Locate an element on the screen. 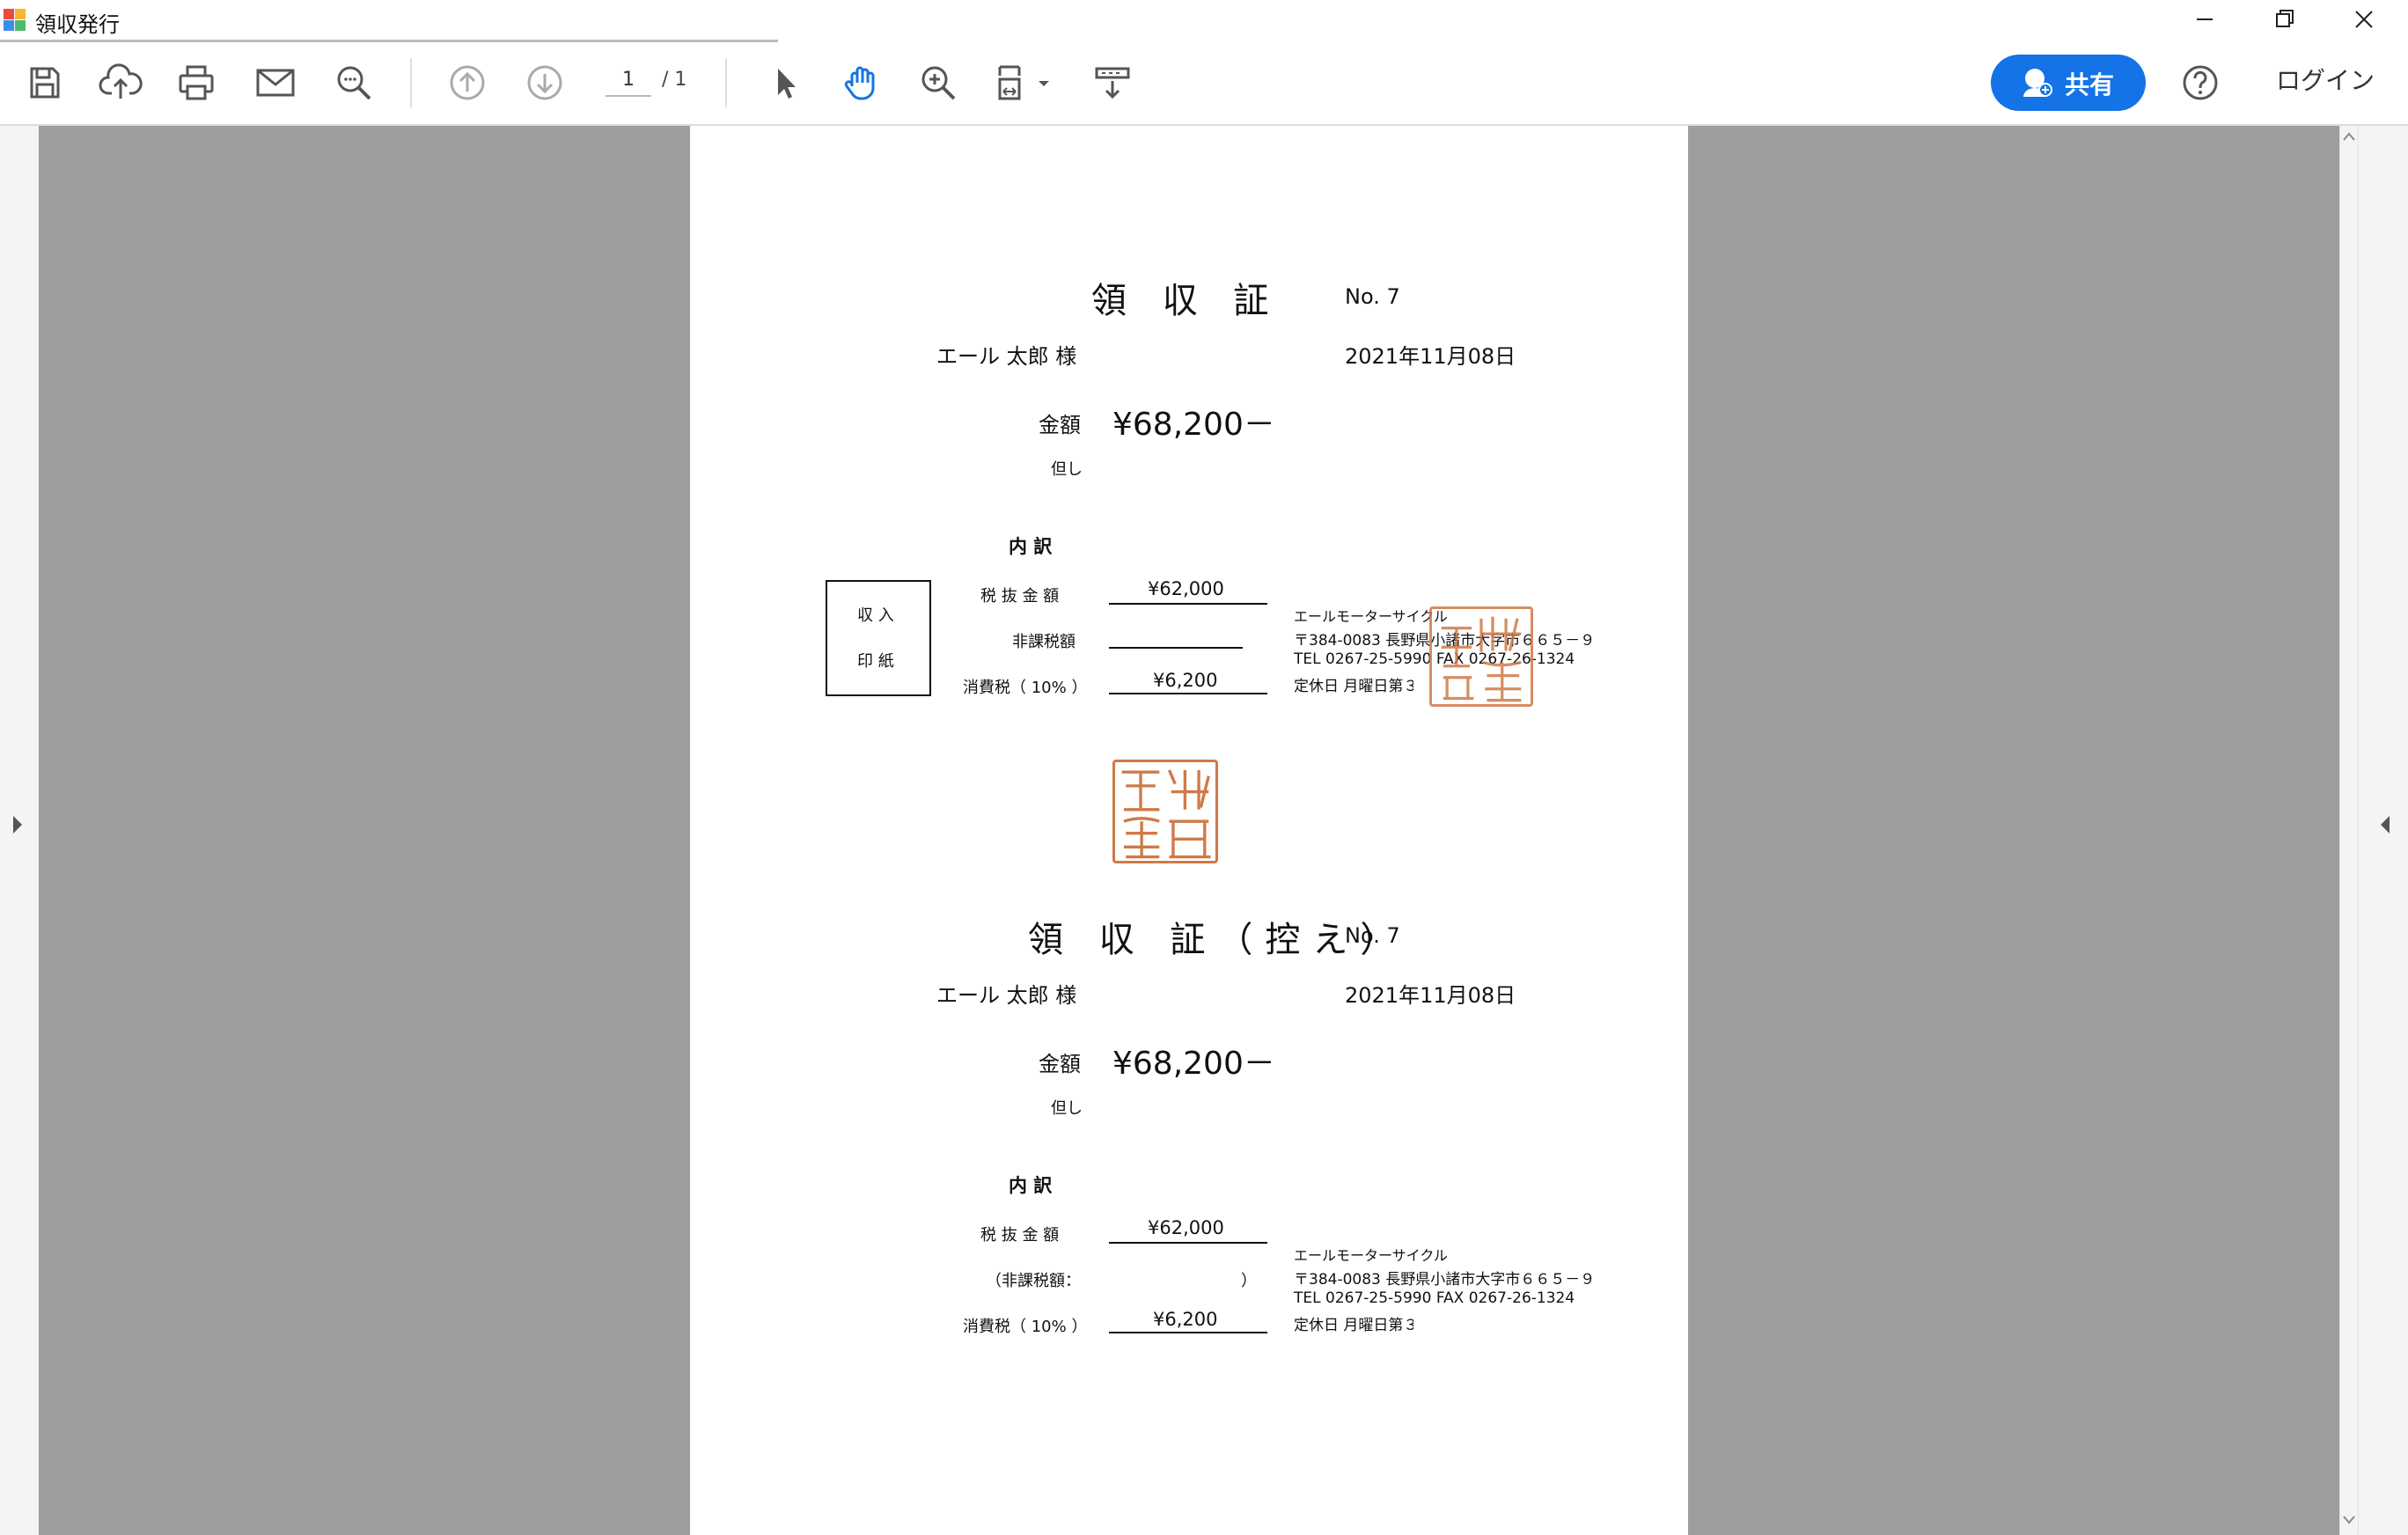 The height and width of the screenshot is (1535, 2408). collapse-right-pane-icon is located at coordinates (2385, 824).